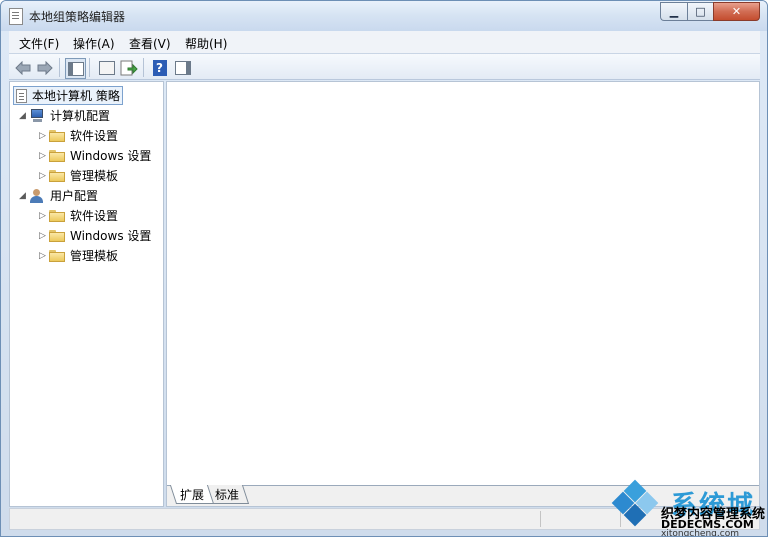 The image size is (768, 537). I want to click on help-button: ?, so click(159, 67).